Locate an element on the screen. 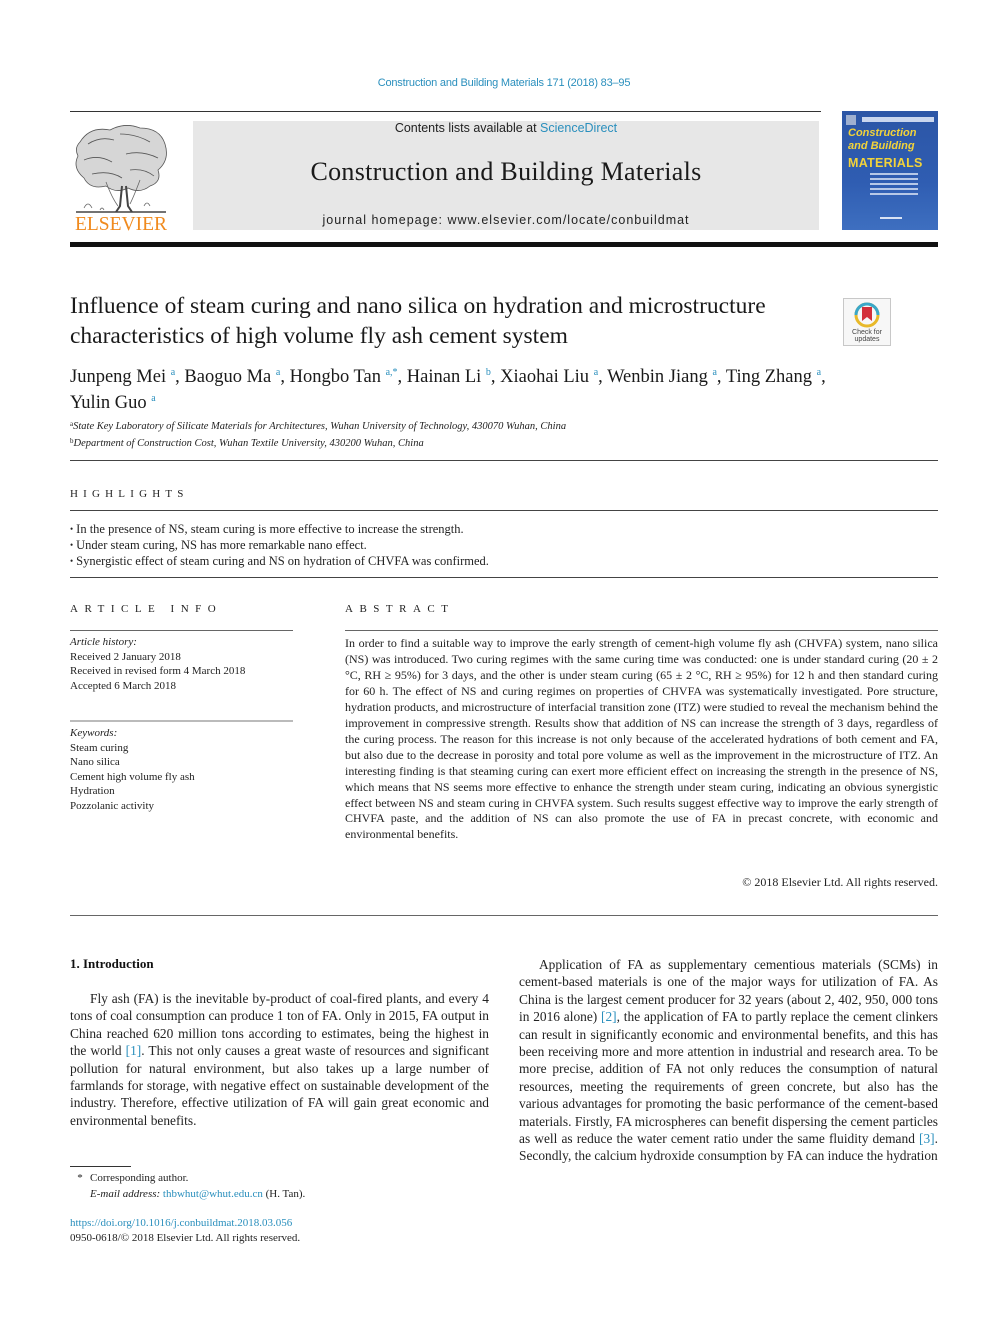  abstract-heading: ABSTRACT is located at coordinates (400, 609).